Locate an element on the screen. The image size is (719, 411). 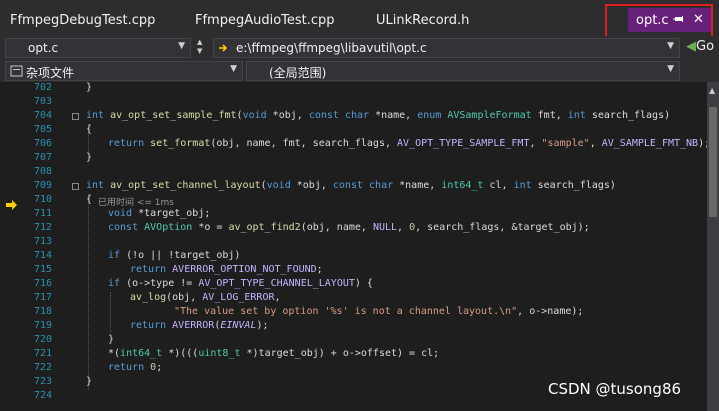
line-number: 712 is located at coordinates (42, 227).